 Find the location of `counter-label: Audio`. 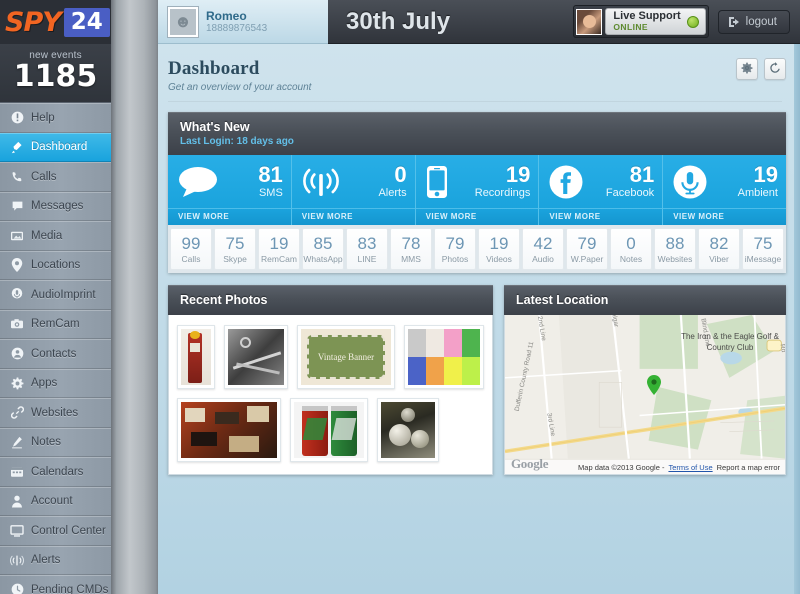

counter-label: Audio is located at coordinates (543, 259).